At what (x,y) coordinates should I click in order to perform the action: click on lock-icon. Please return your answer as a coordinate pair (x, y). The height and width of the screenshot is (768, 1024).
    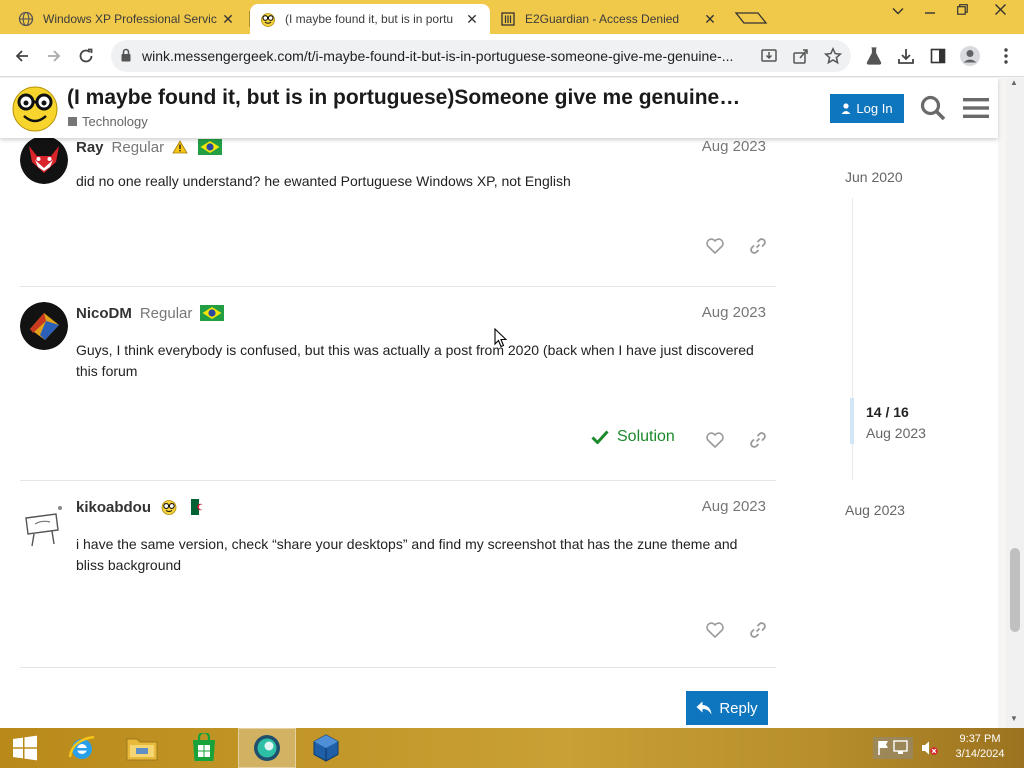
    Looking at the image, I should click on (126, 57).